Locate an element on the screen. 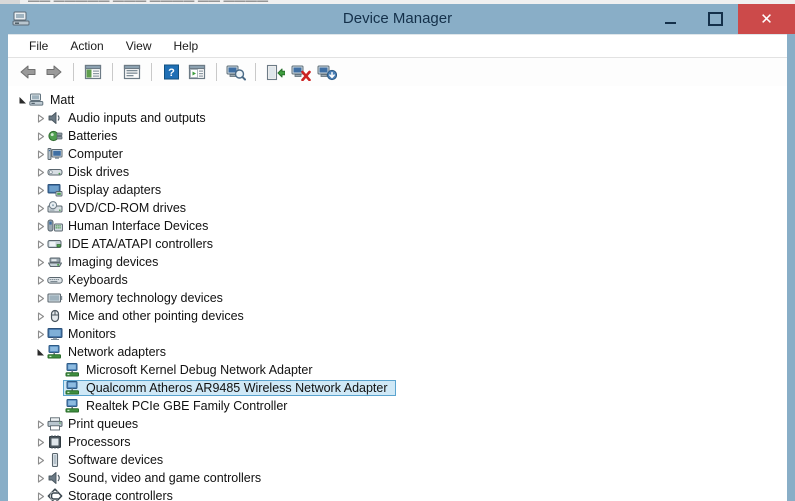 This screenshot has width=795, height=501. scan-for-hardware-changes-icon is located at coordinates (236, 72).